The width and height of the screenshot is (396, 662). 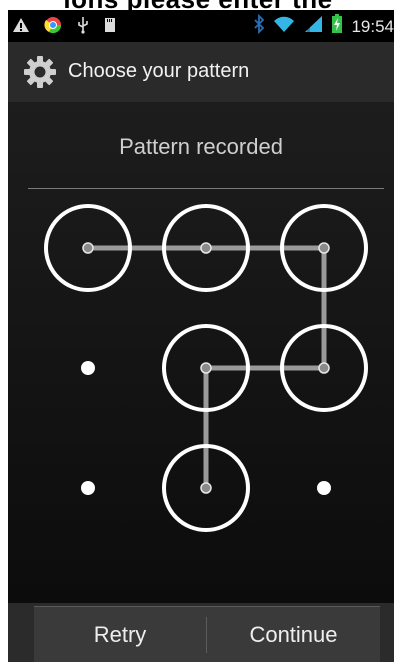 What do you see at coordinates (83, 27) in the screenshot?
I see `usb-icon` at bounding box center [83, 27].